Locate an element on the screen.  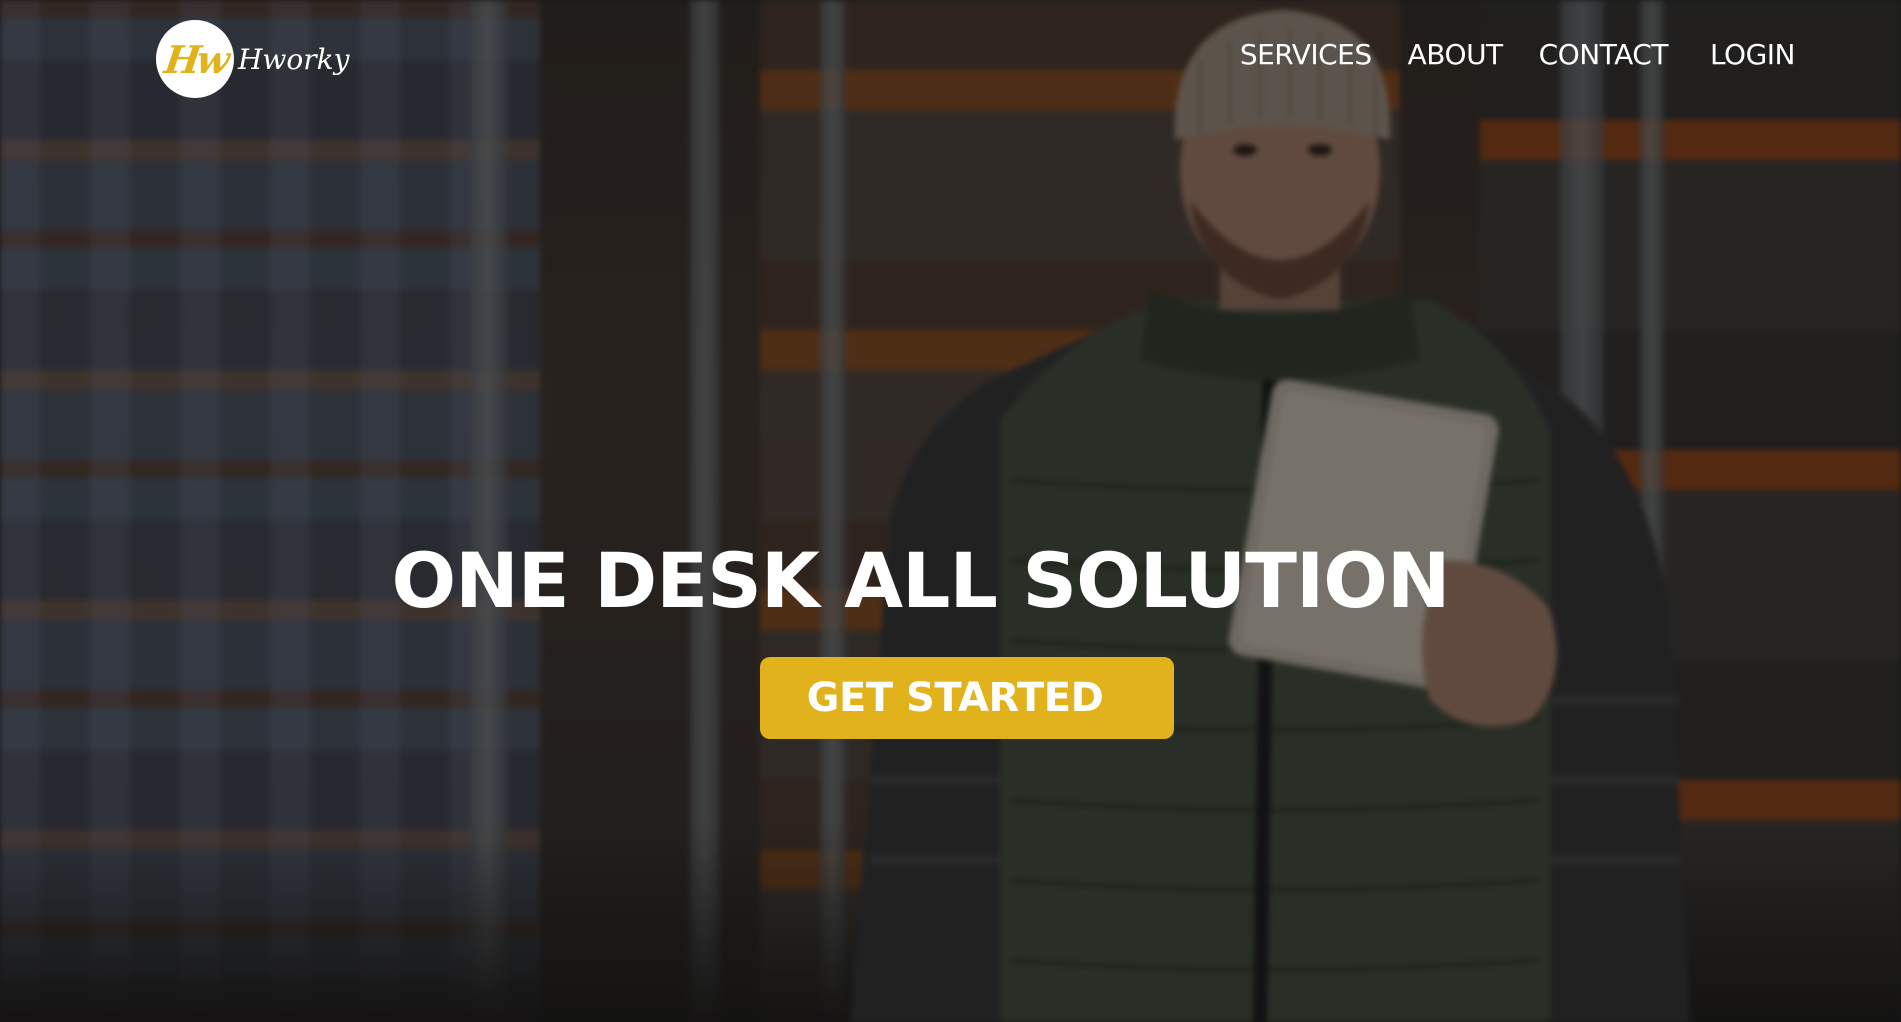
logo-wordmark: Hworky is located at coordinates (294, 59).